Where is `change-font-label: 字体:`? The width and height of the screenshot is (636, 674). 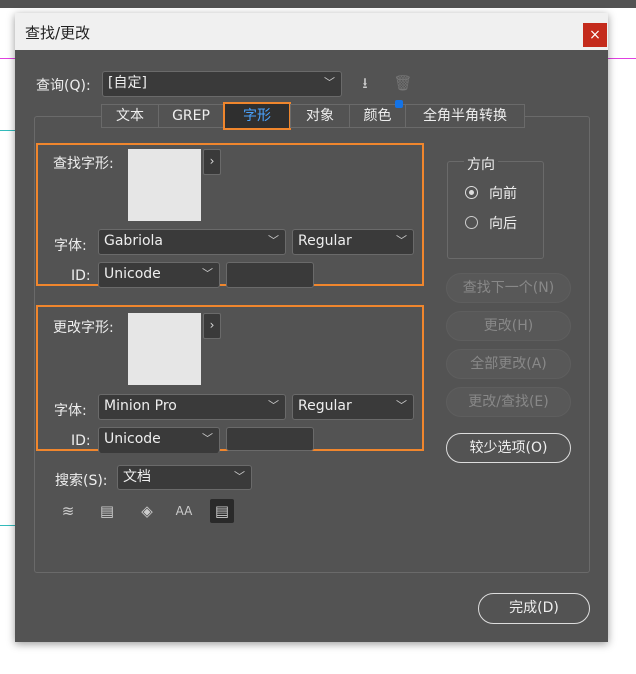 change-font-label: 字体: is located at coordinates (70, 411).